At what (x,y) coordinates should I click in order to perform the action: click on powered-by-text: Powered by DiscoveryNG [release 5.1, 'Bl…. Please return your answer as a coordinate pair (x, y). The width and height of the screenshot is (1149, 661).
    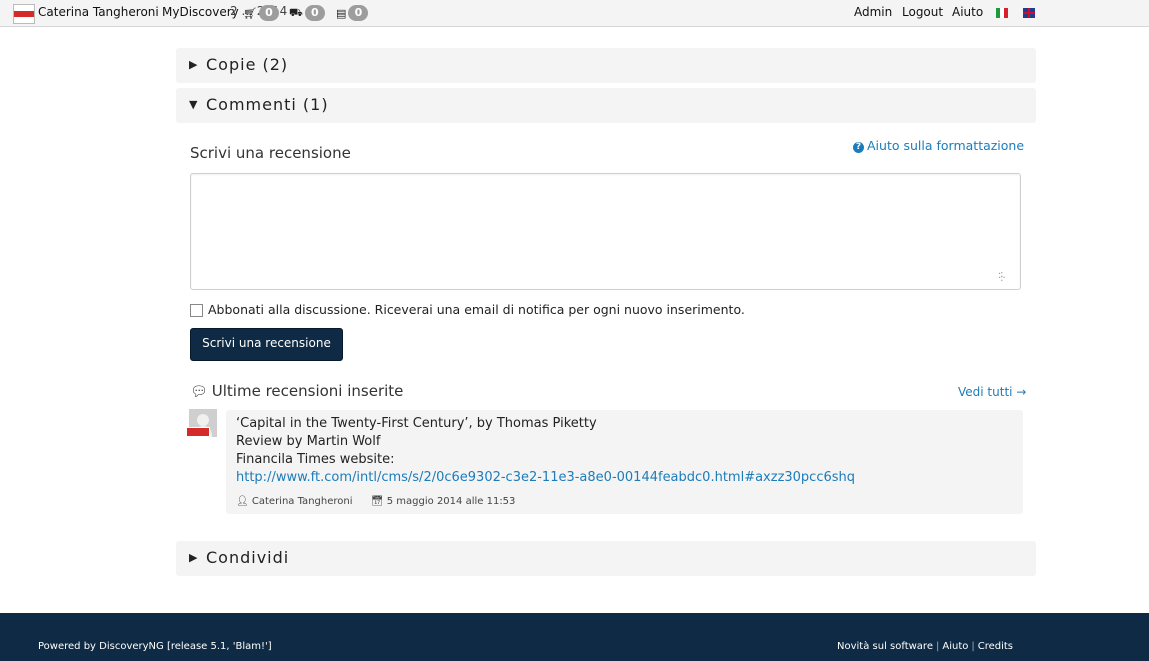
    Looking at the image, I should click on (155, 646).